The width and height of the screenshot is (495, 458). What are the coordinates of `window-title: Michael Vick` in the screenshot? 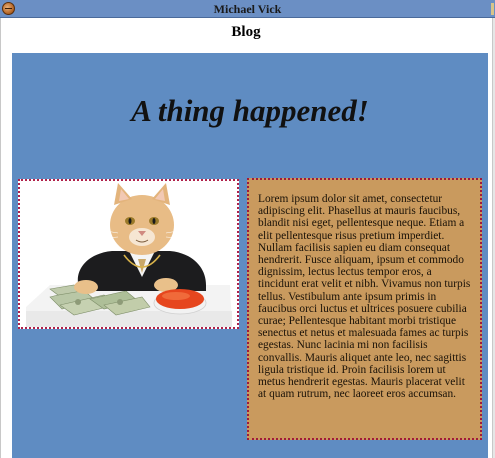 It's located at (247, 9).